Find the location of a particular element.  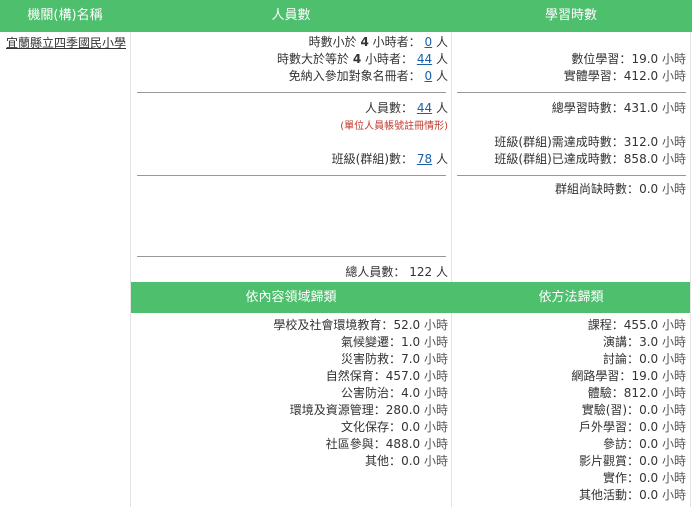

people-ge4-row: 時數大於等於 4 小時者： 44 人 is located at coordinates (362, 59).